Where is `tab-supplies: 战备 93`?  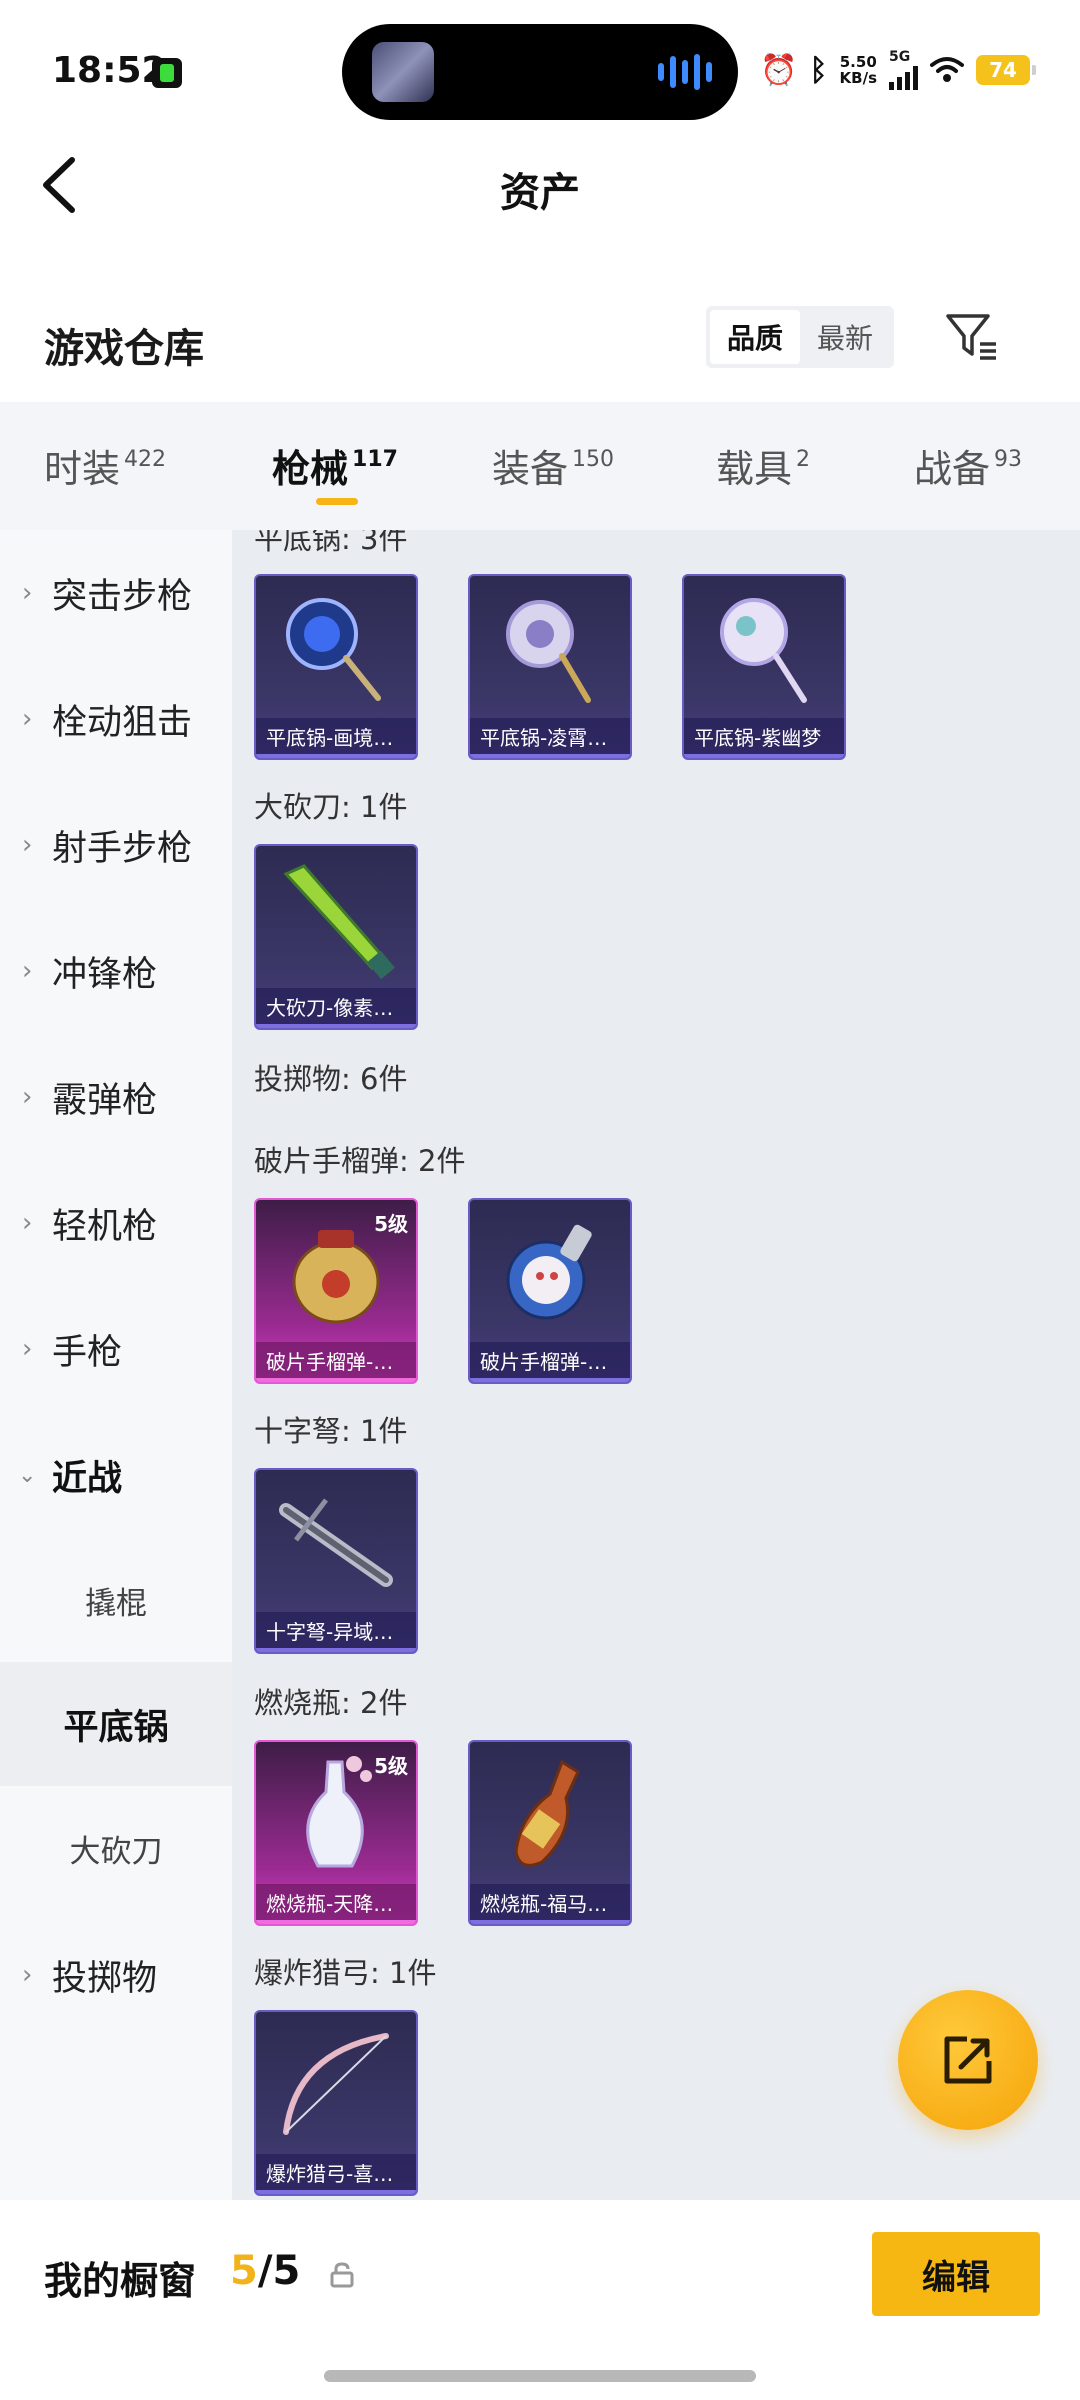 tab-supplies: 战备 93 is located at coordinates (968, 465).